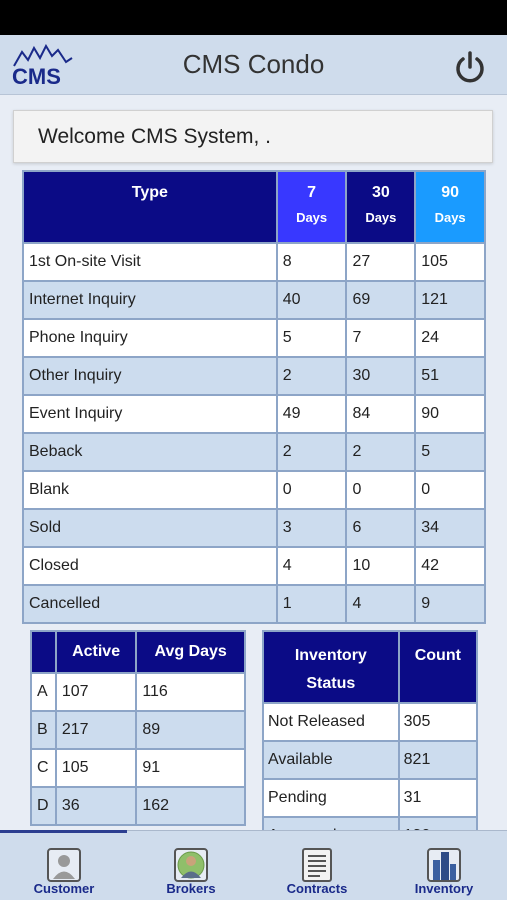  I want to click on status-cell: Not Released, so click(331, 722).